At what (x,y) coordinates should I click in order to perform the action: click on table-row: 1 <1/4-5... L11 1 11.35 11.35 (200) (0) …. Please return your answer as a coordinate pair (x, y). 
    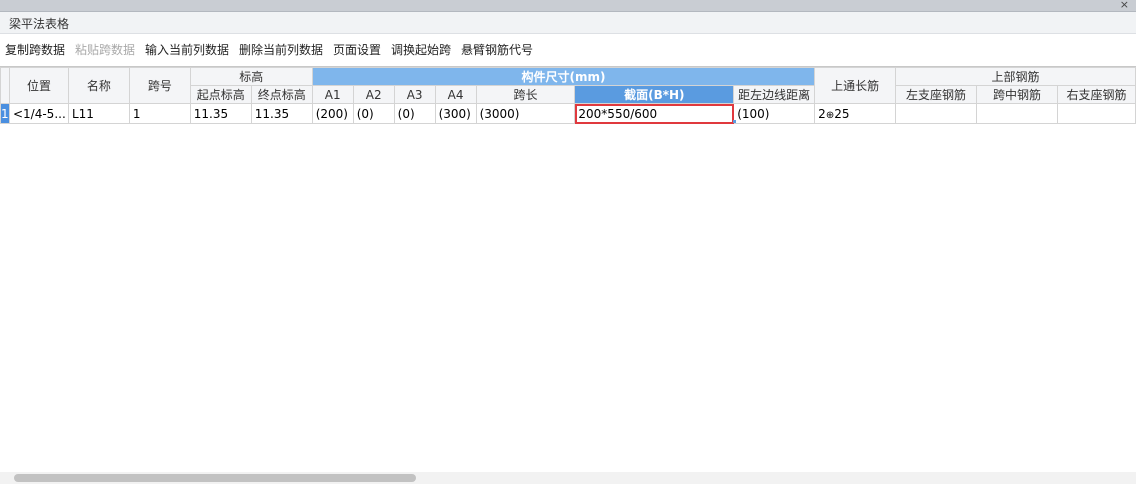
    Looking at the image, I should click on (568, 113).